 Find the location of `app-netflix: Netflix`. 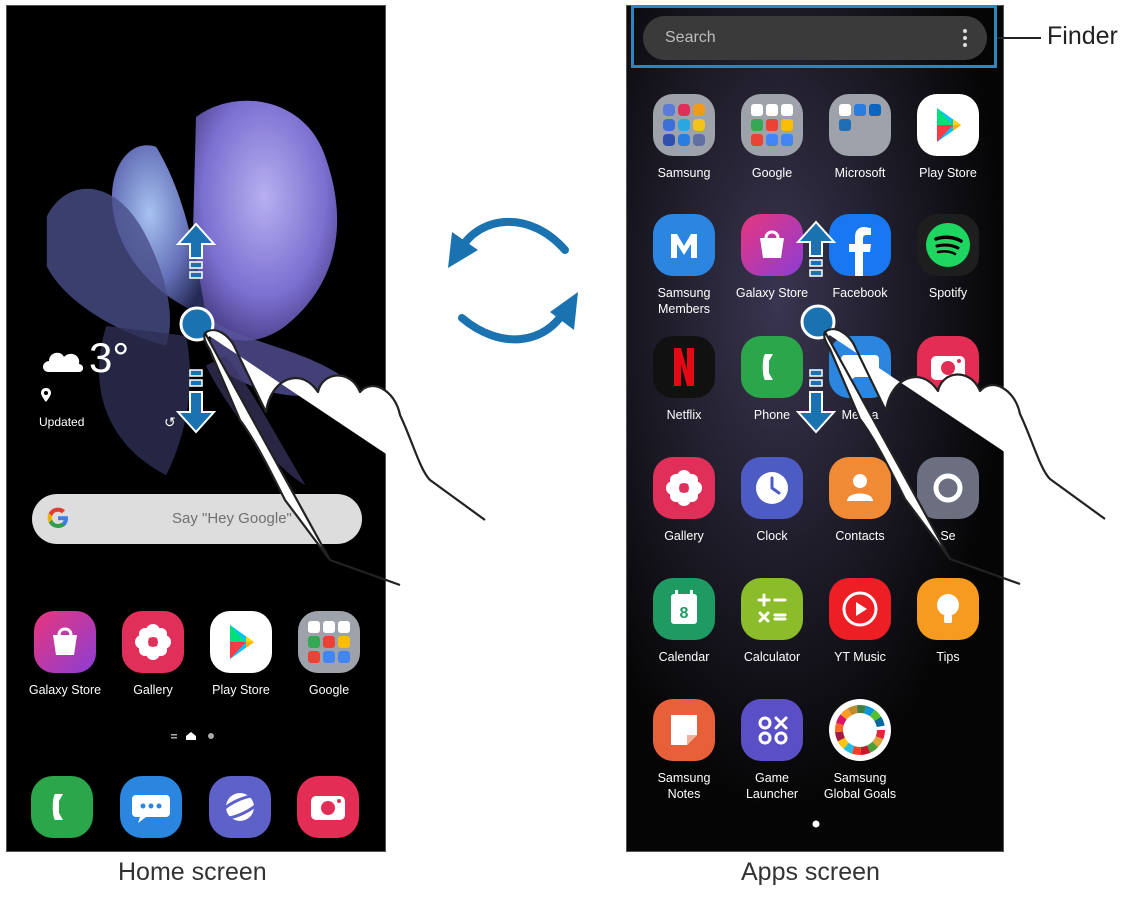

app-netflix: Netflix is located at coordinates (684, 379).